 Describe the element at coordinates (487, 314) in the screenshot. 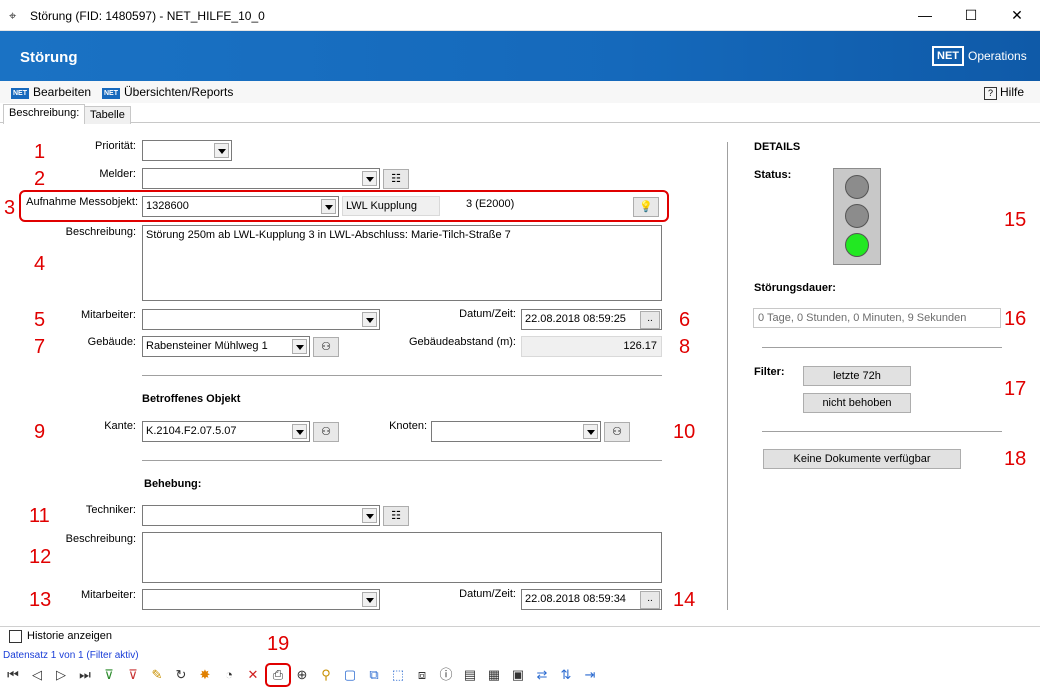

I see `datum-label: Datum/Zeit:` at that location.